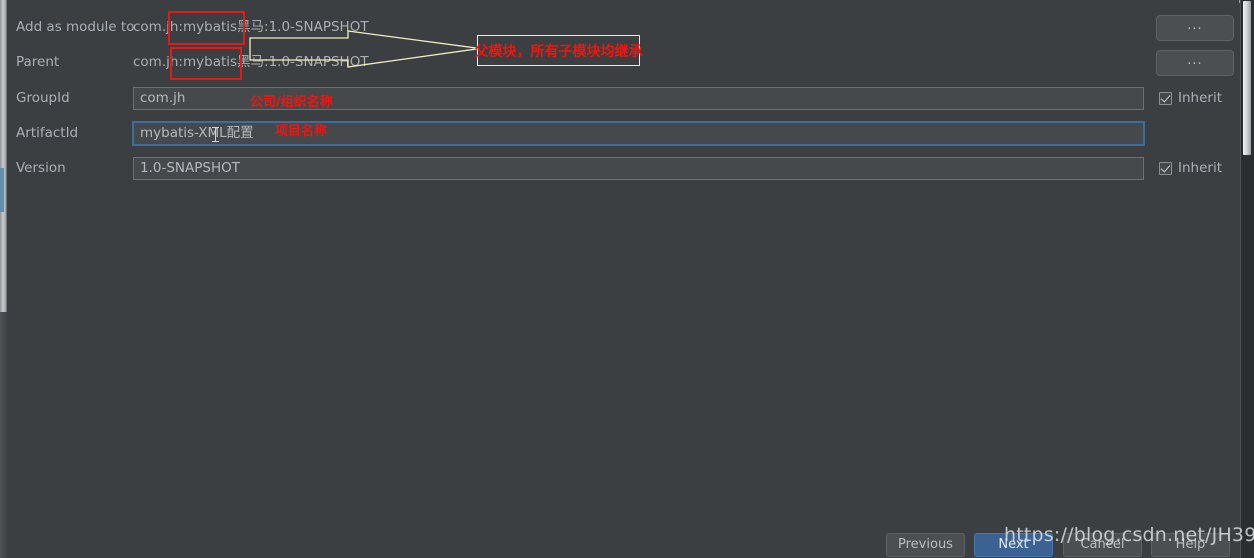  Describe the element at coordinates (1247, 78) in the screenshot. I see `vertical-scrollbar-thumb` at that location.